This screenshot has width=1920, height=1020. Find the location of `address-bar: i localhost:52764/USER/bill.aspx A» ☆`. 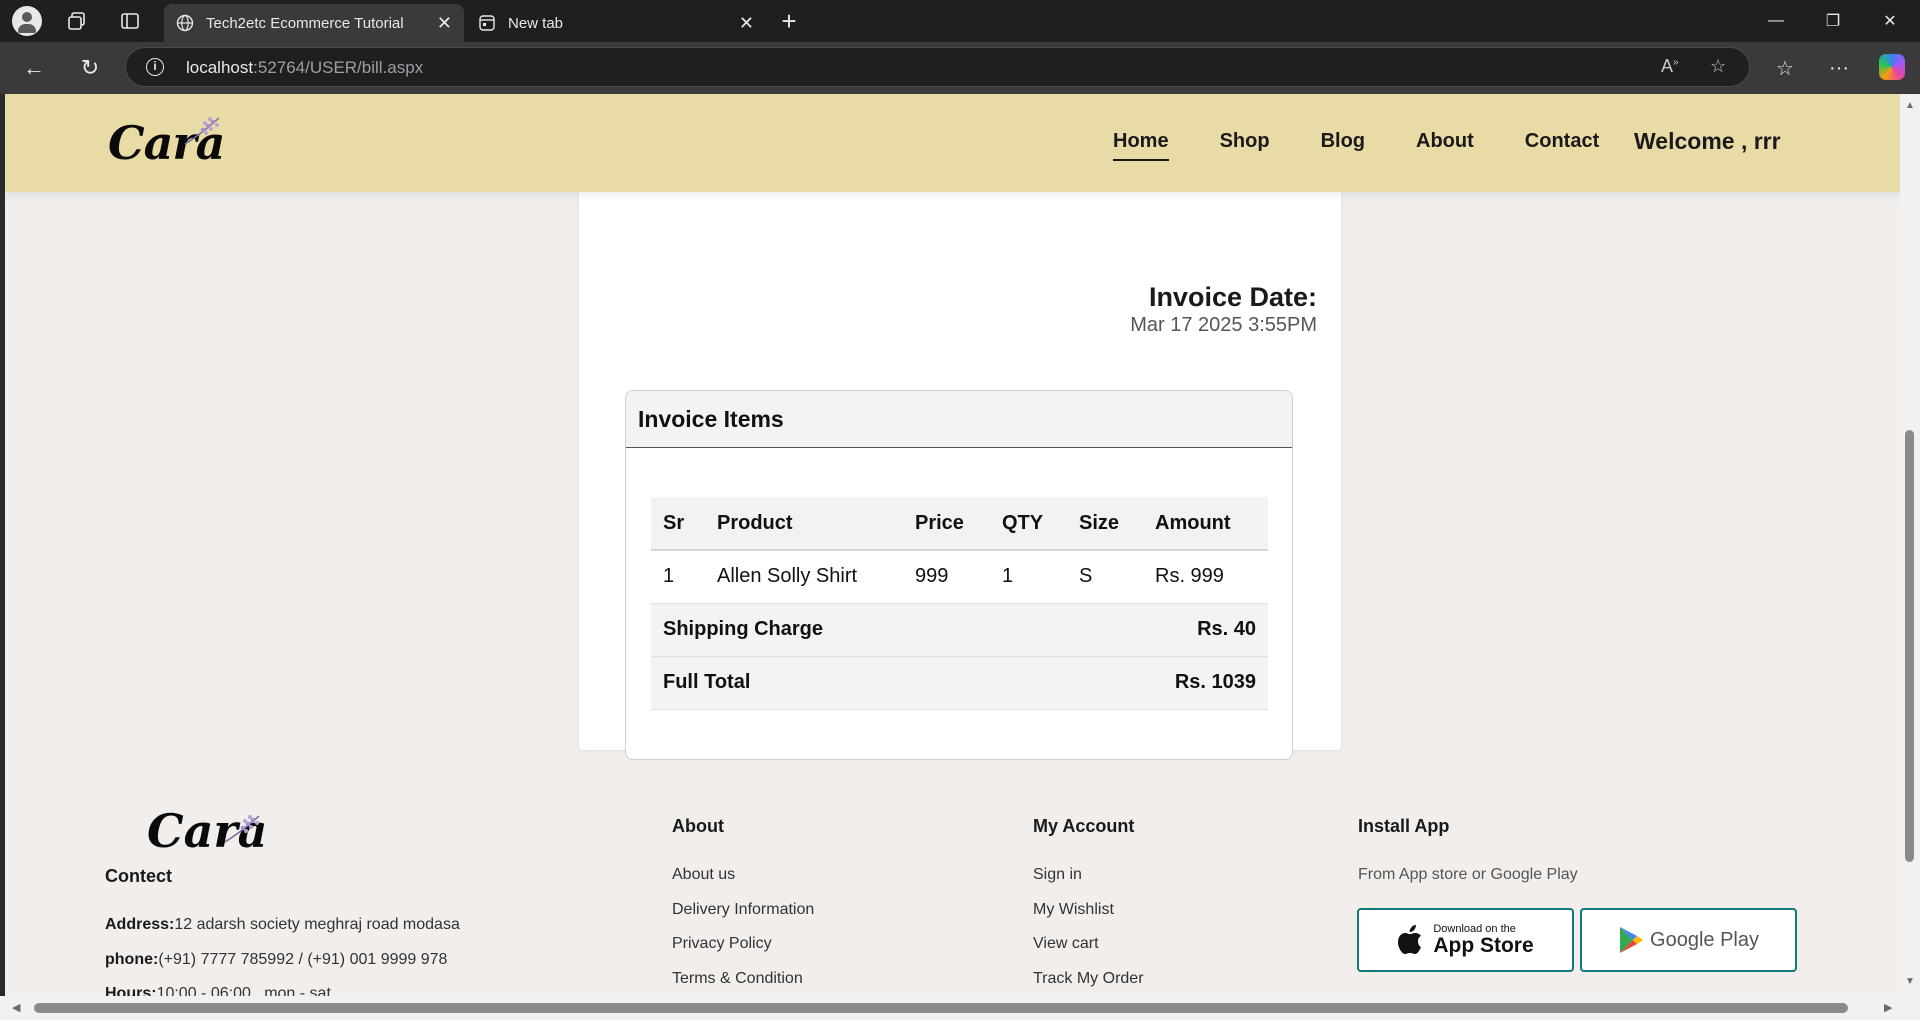

address-bar: i localhost:52764/USER/bill.aspx A» ☆ is located at coordinates (937, 67).